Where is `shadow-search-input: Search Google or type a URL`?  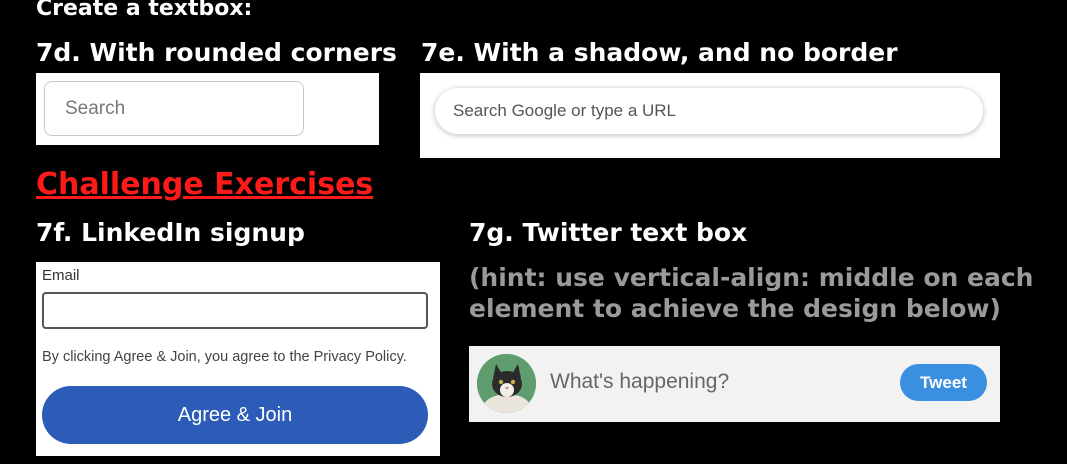
shadow-search-input: Search Google or type a URL is located at coordinates (709, 111).